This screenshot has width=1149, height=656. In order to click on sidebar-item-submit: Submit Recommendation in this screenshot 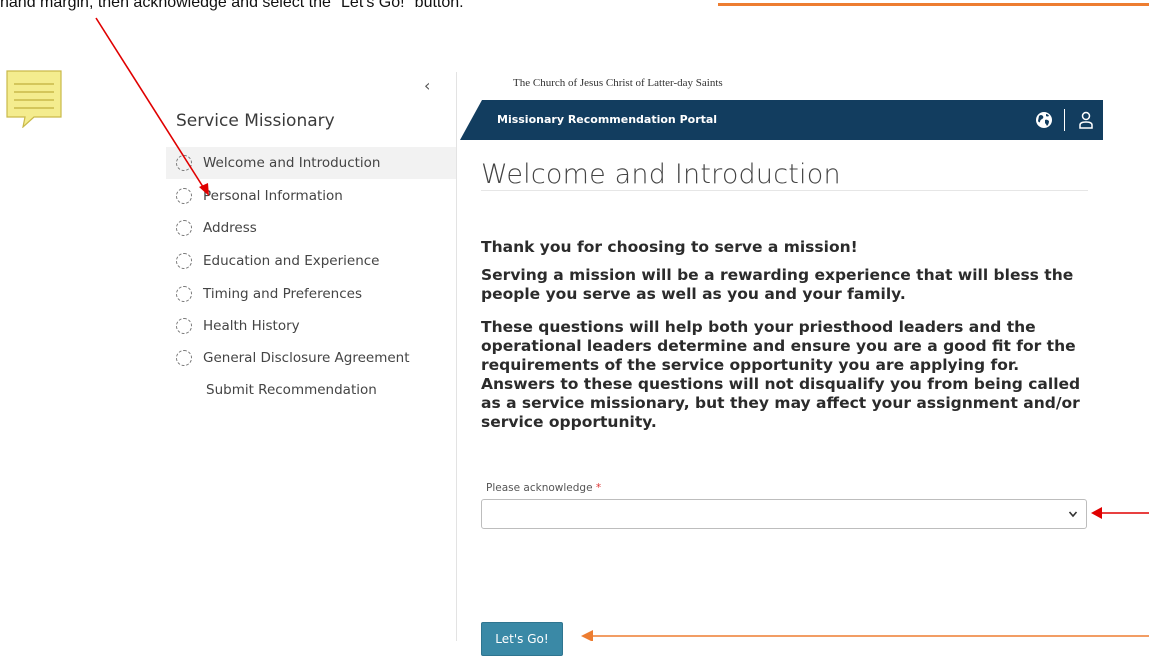, I will do `click(311, 390)`.